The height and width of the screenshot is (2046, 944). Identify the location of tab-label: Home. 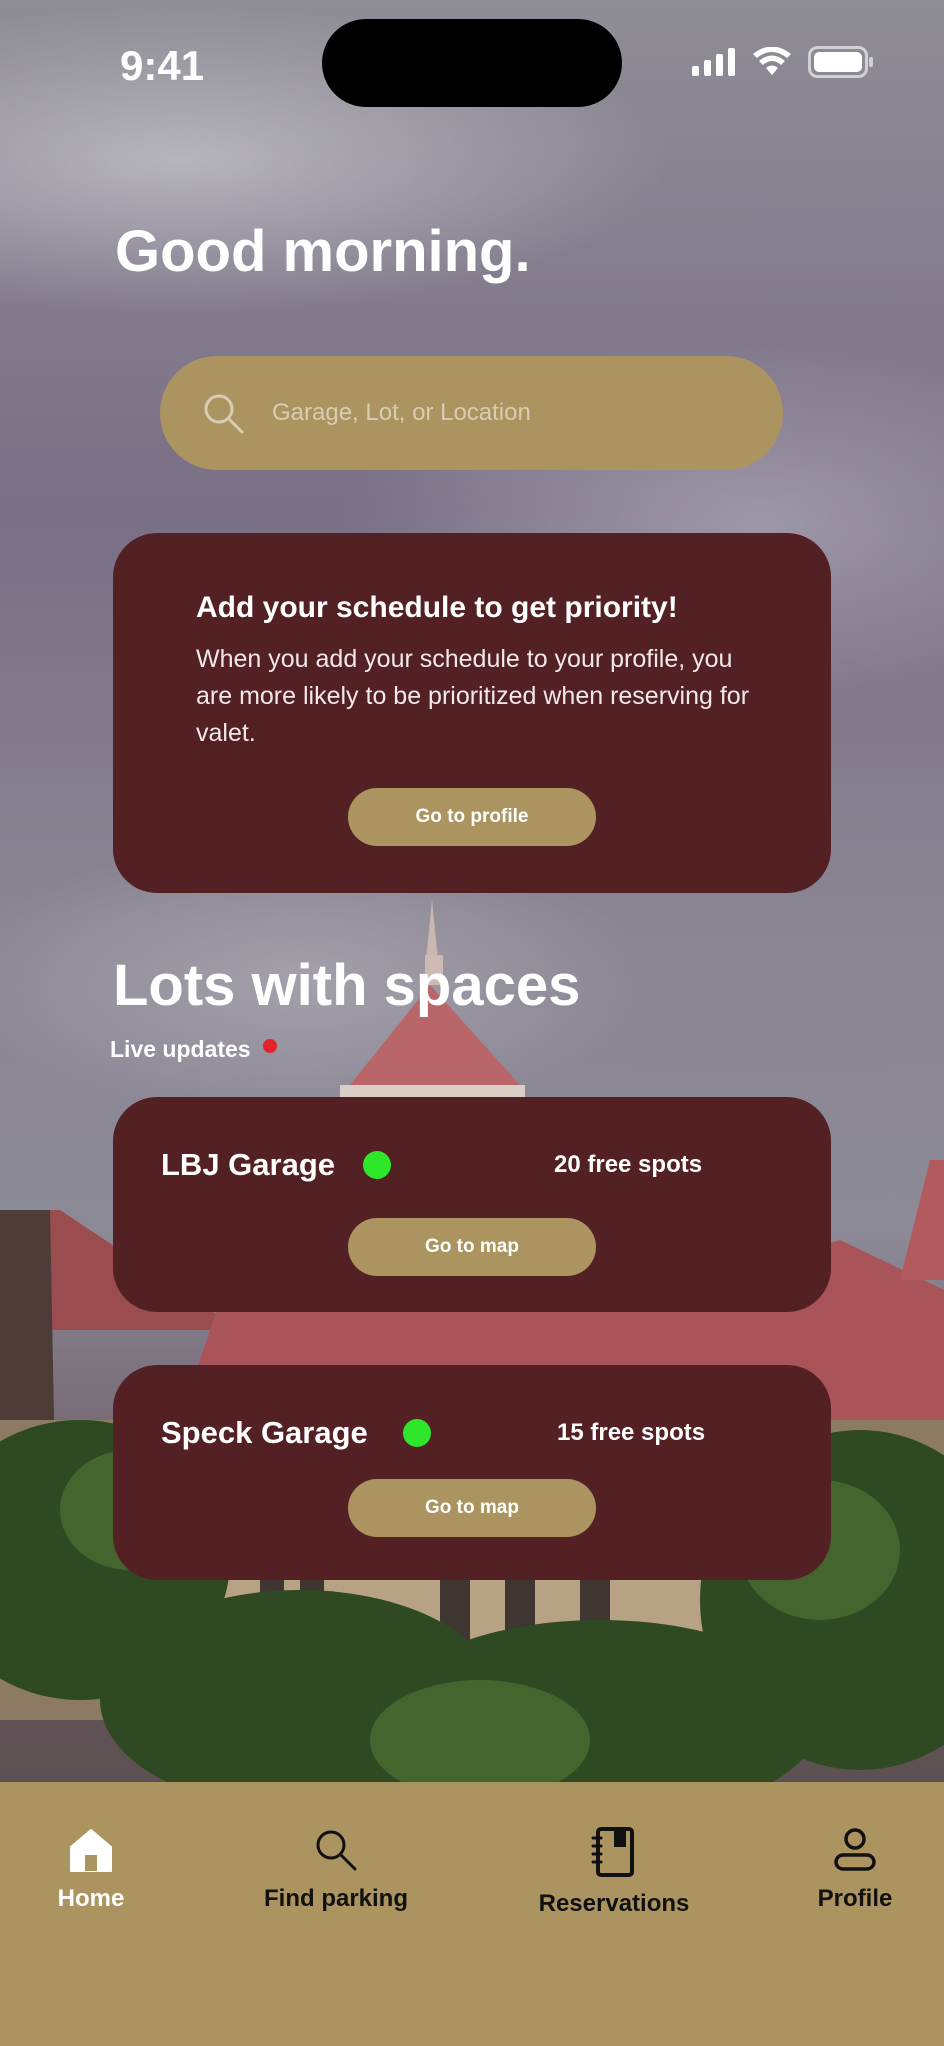
(91, 1898).